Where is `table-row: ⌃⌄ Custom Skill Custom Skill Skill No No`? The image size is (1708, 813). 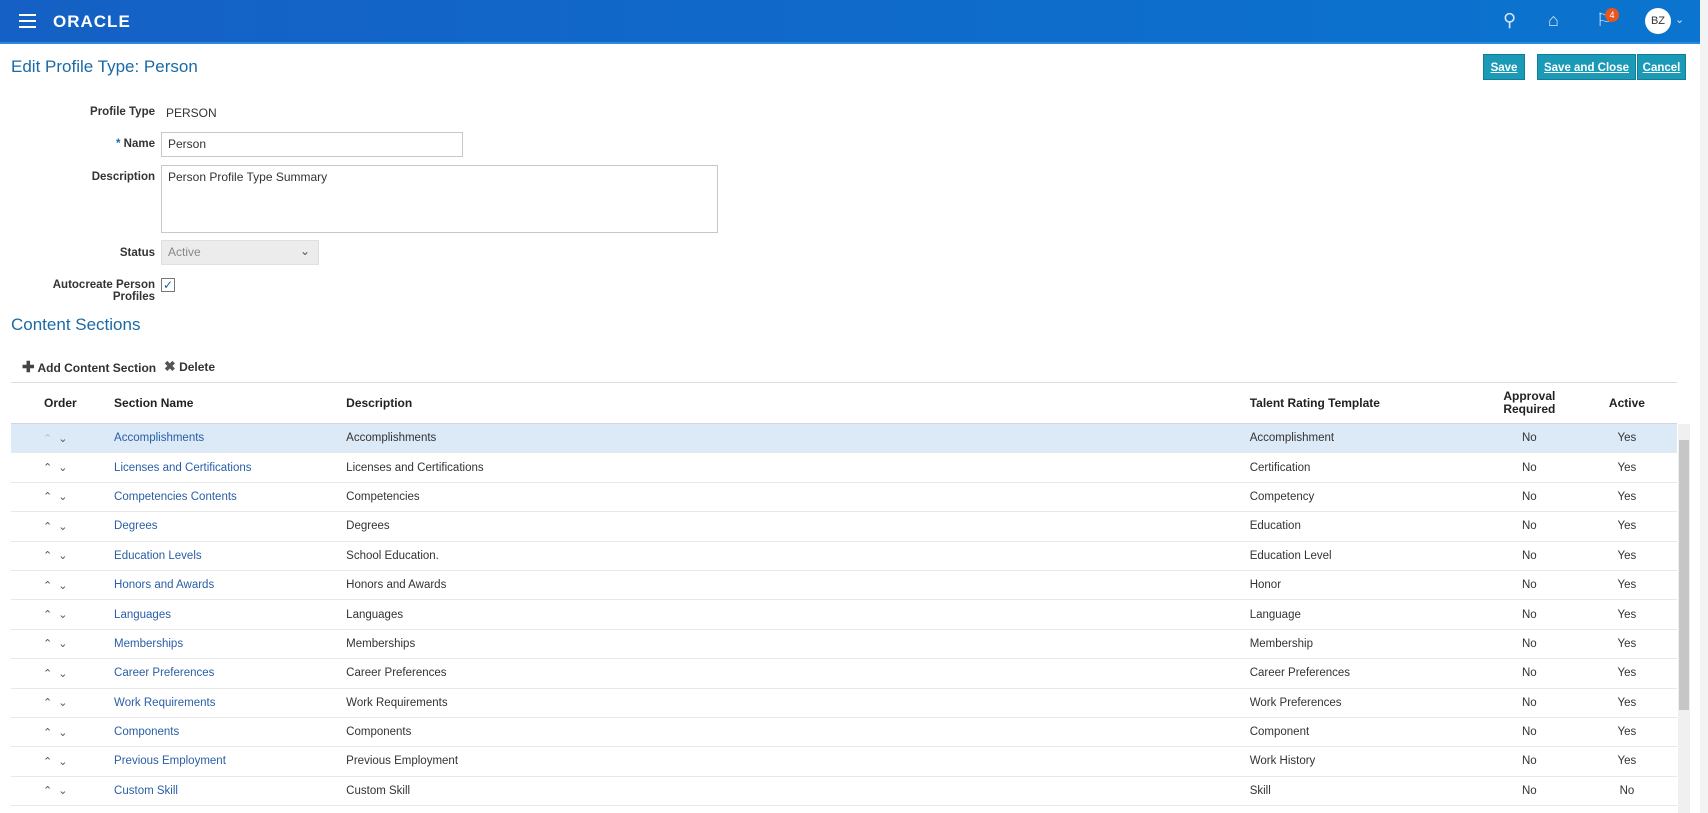 table-row: ⌃⌄ Custom Skill Custom Skill Skill No No is located at coordinates (844, 791).